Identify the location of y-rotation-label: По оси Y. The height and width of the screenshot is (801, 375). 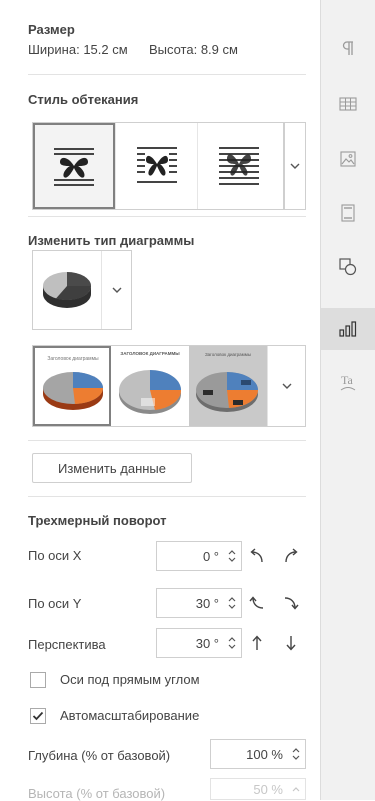
(55, 603).